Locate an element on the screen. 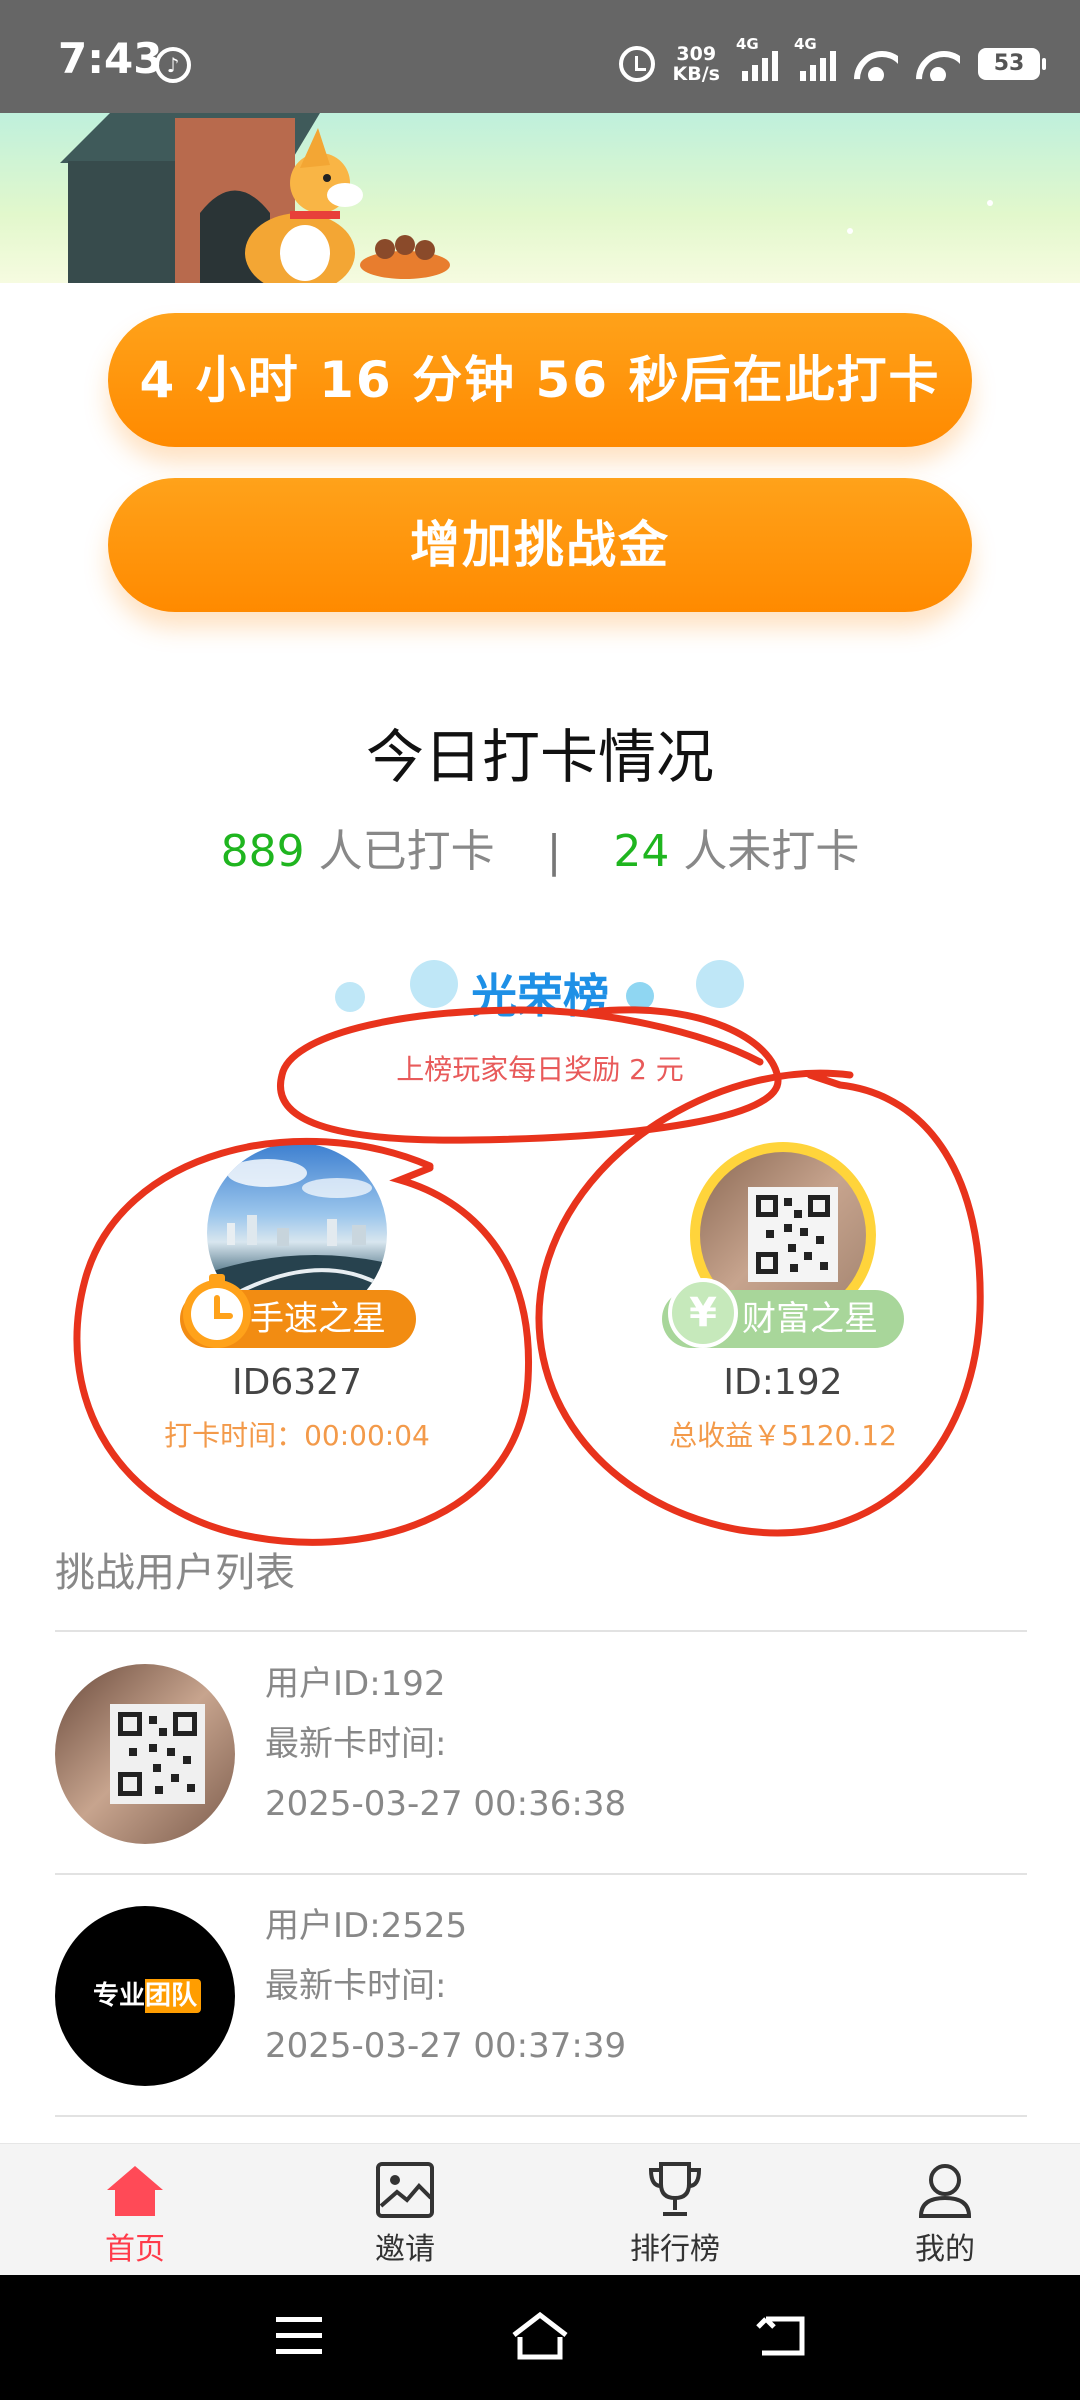 The height and width of the screenshot is (2400, 1080). last-checkin-time: 2025-03-27 00:36:38 is located at coordinates (446, 1804).